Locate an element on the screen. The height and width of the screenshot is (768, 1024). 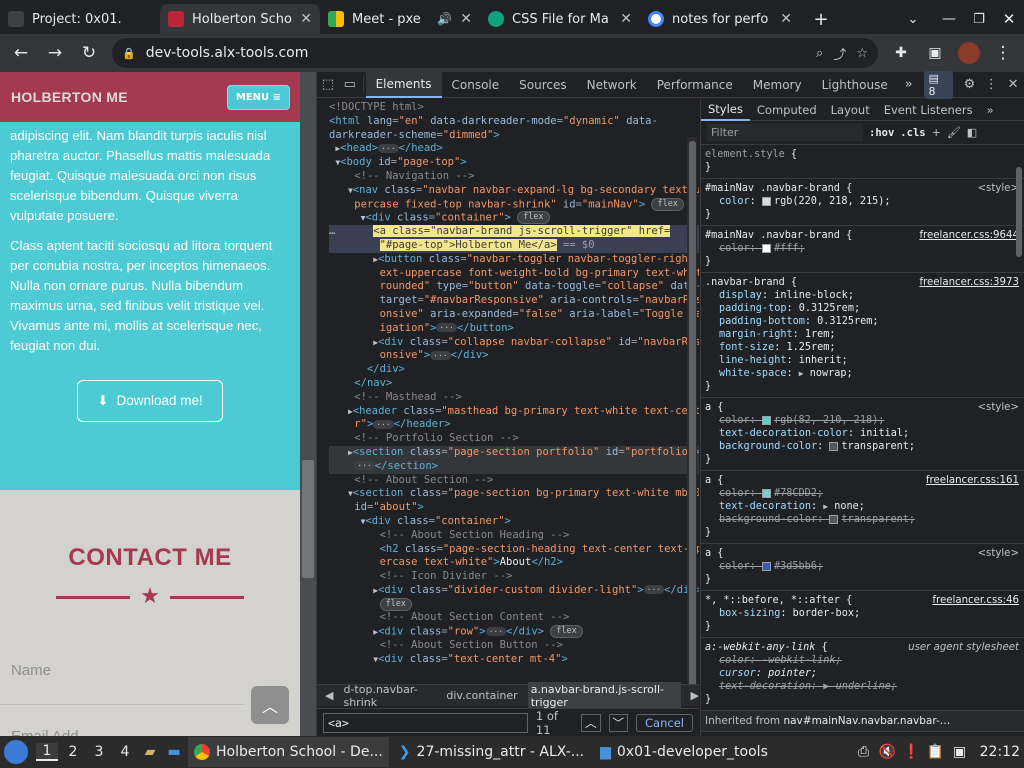
name-field: Name is located at coordinates (31, 670).